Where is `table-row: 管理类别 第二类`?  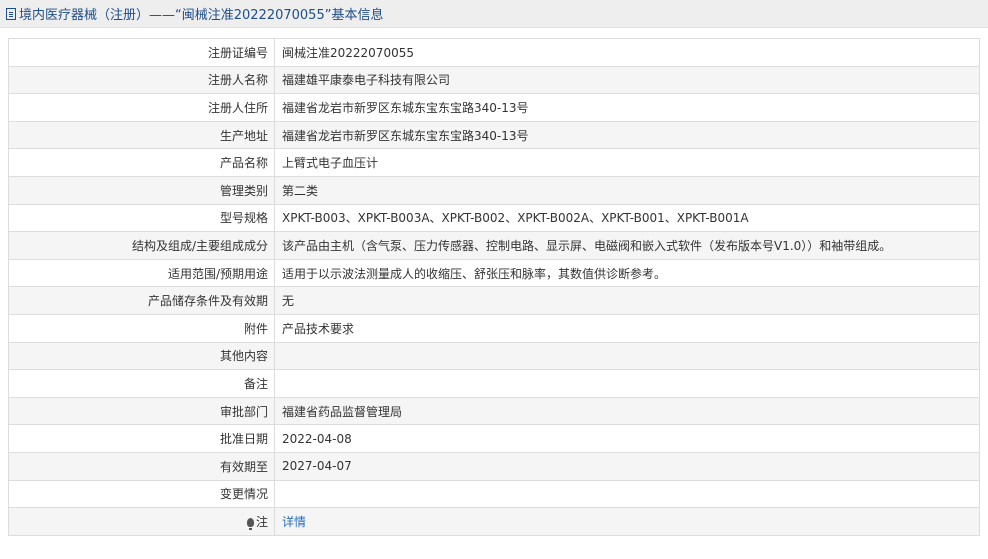 table-row: 管理类别 第二类 is located at coordinates (494, 190).